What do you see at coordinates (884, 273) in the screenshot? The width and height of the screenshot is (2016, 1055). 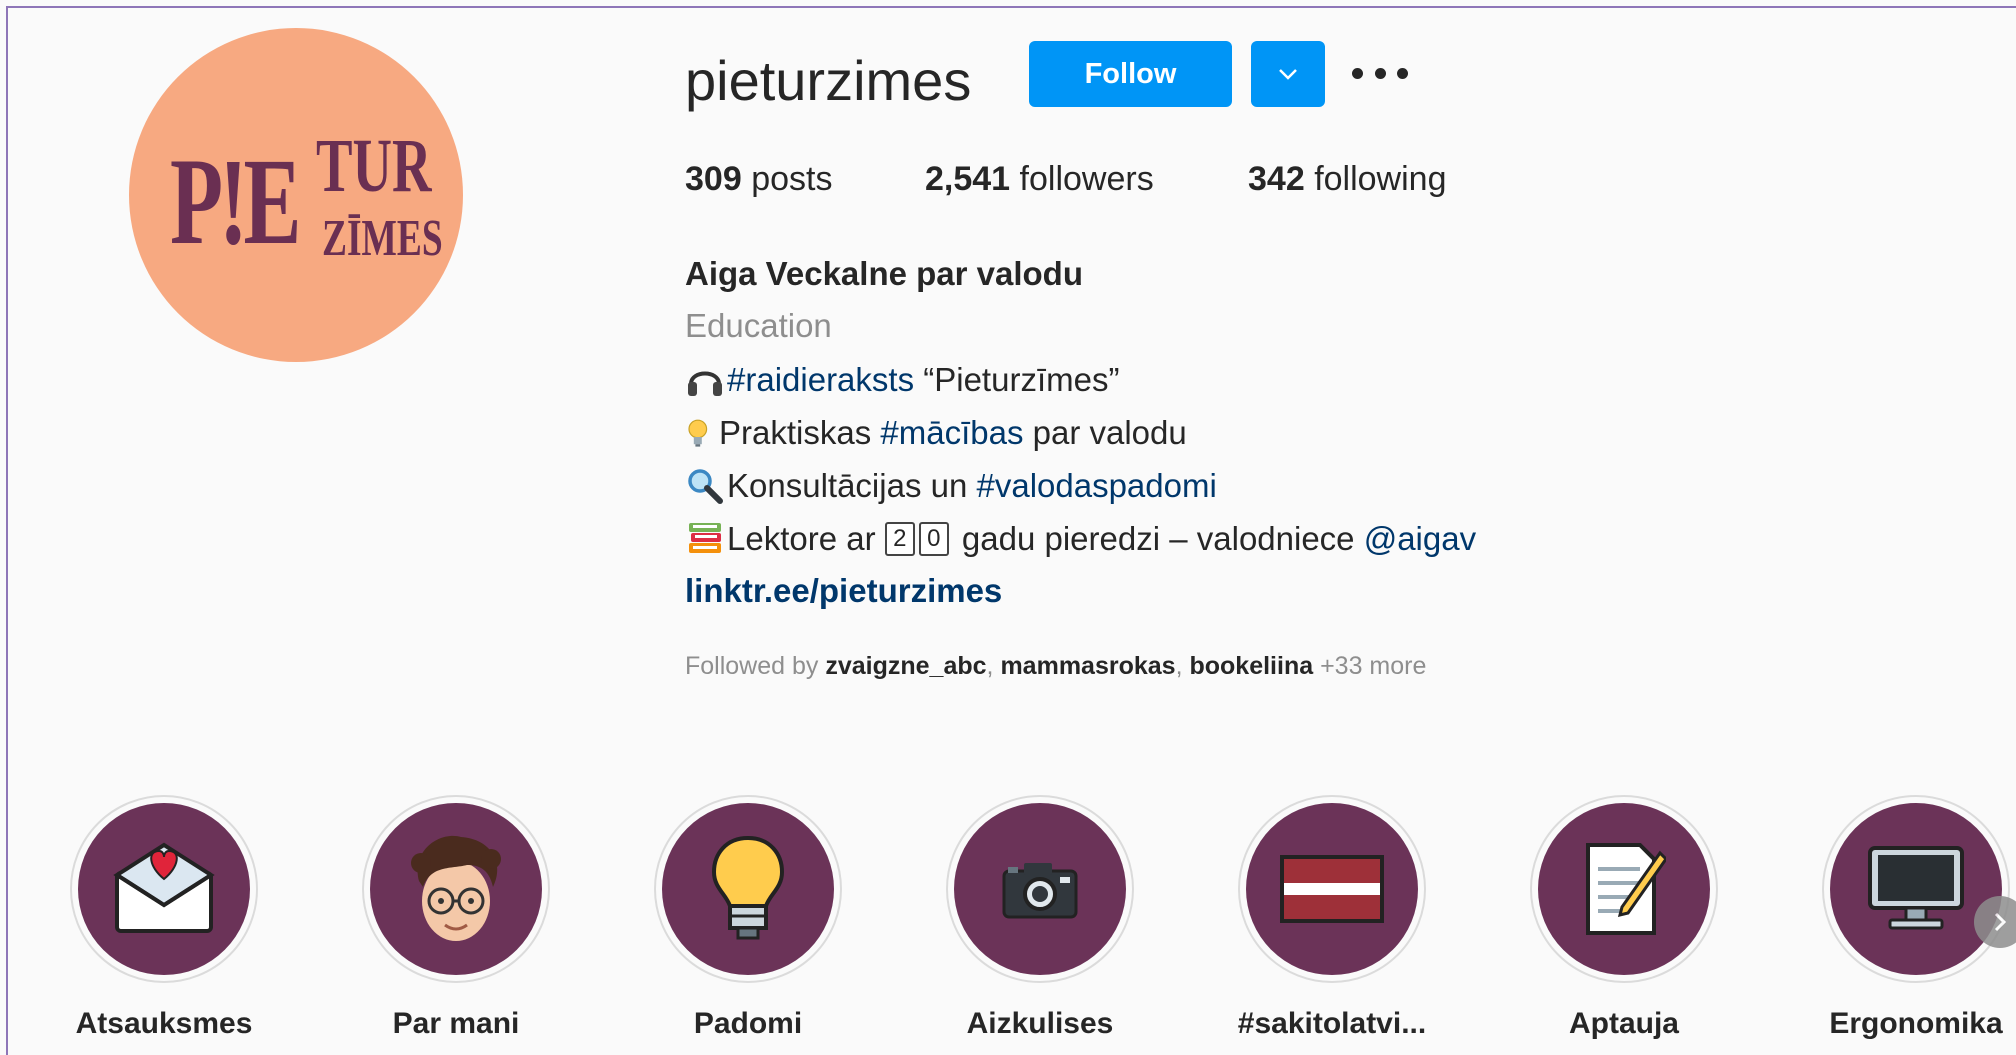 I see `bio-full-name: Aiga Veckalne par valodu` at bounding box center [884, 273].